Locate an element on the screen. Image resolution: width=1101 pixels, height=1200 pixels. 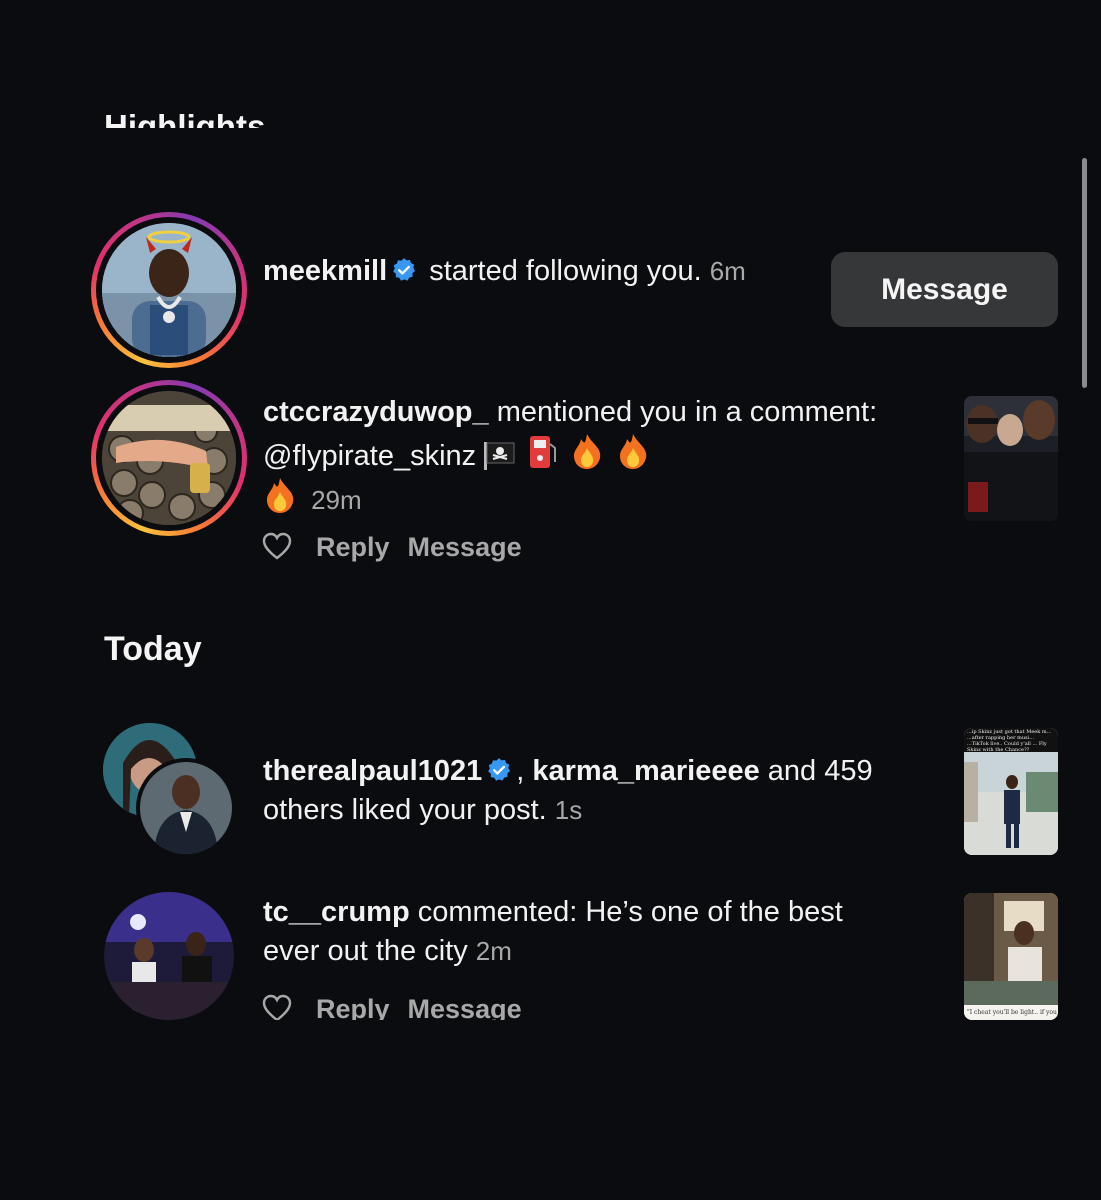
avatar-meekmill is located at coordinates (169, 290).